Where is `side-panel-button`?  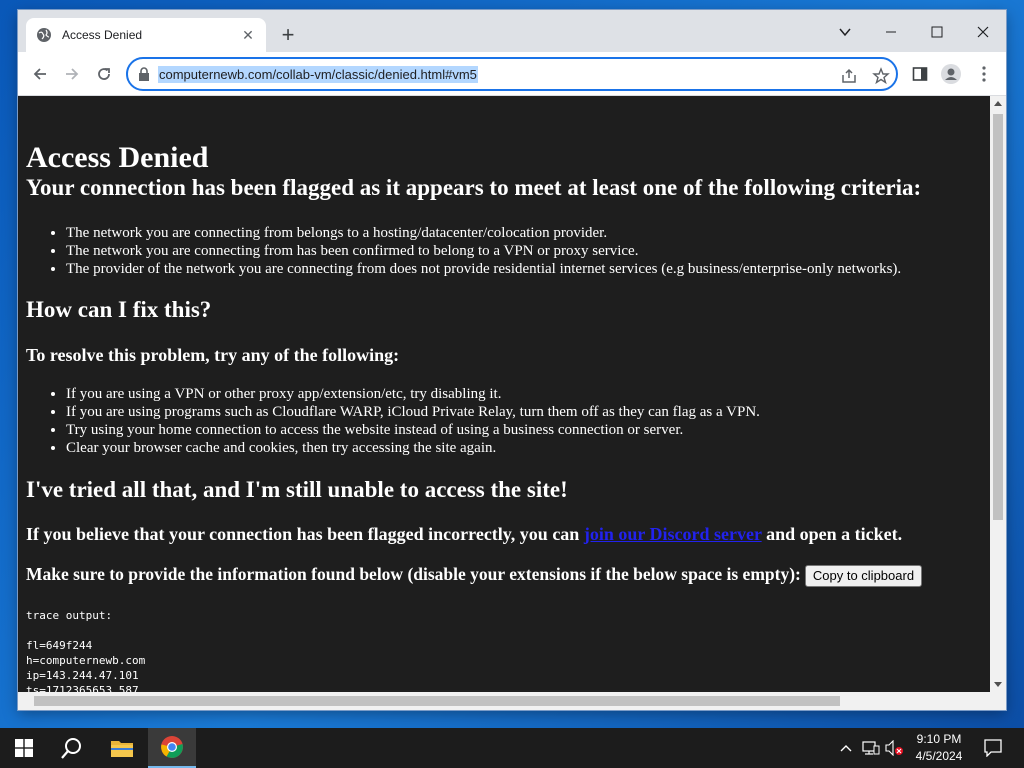
side-panel-button is located at coordinates (920, 74).